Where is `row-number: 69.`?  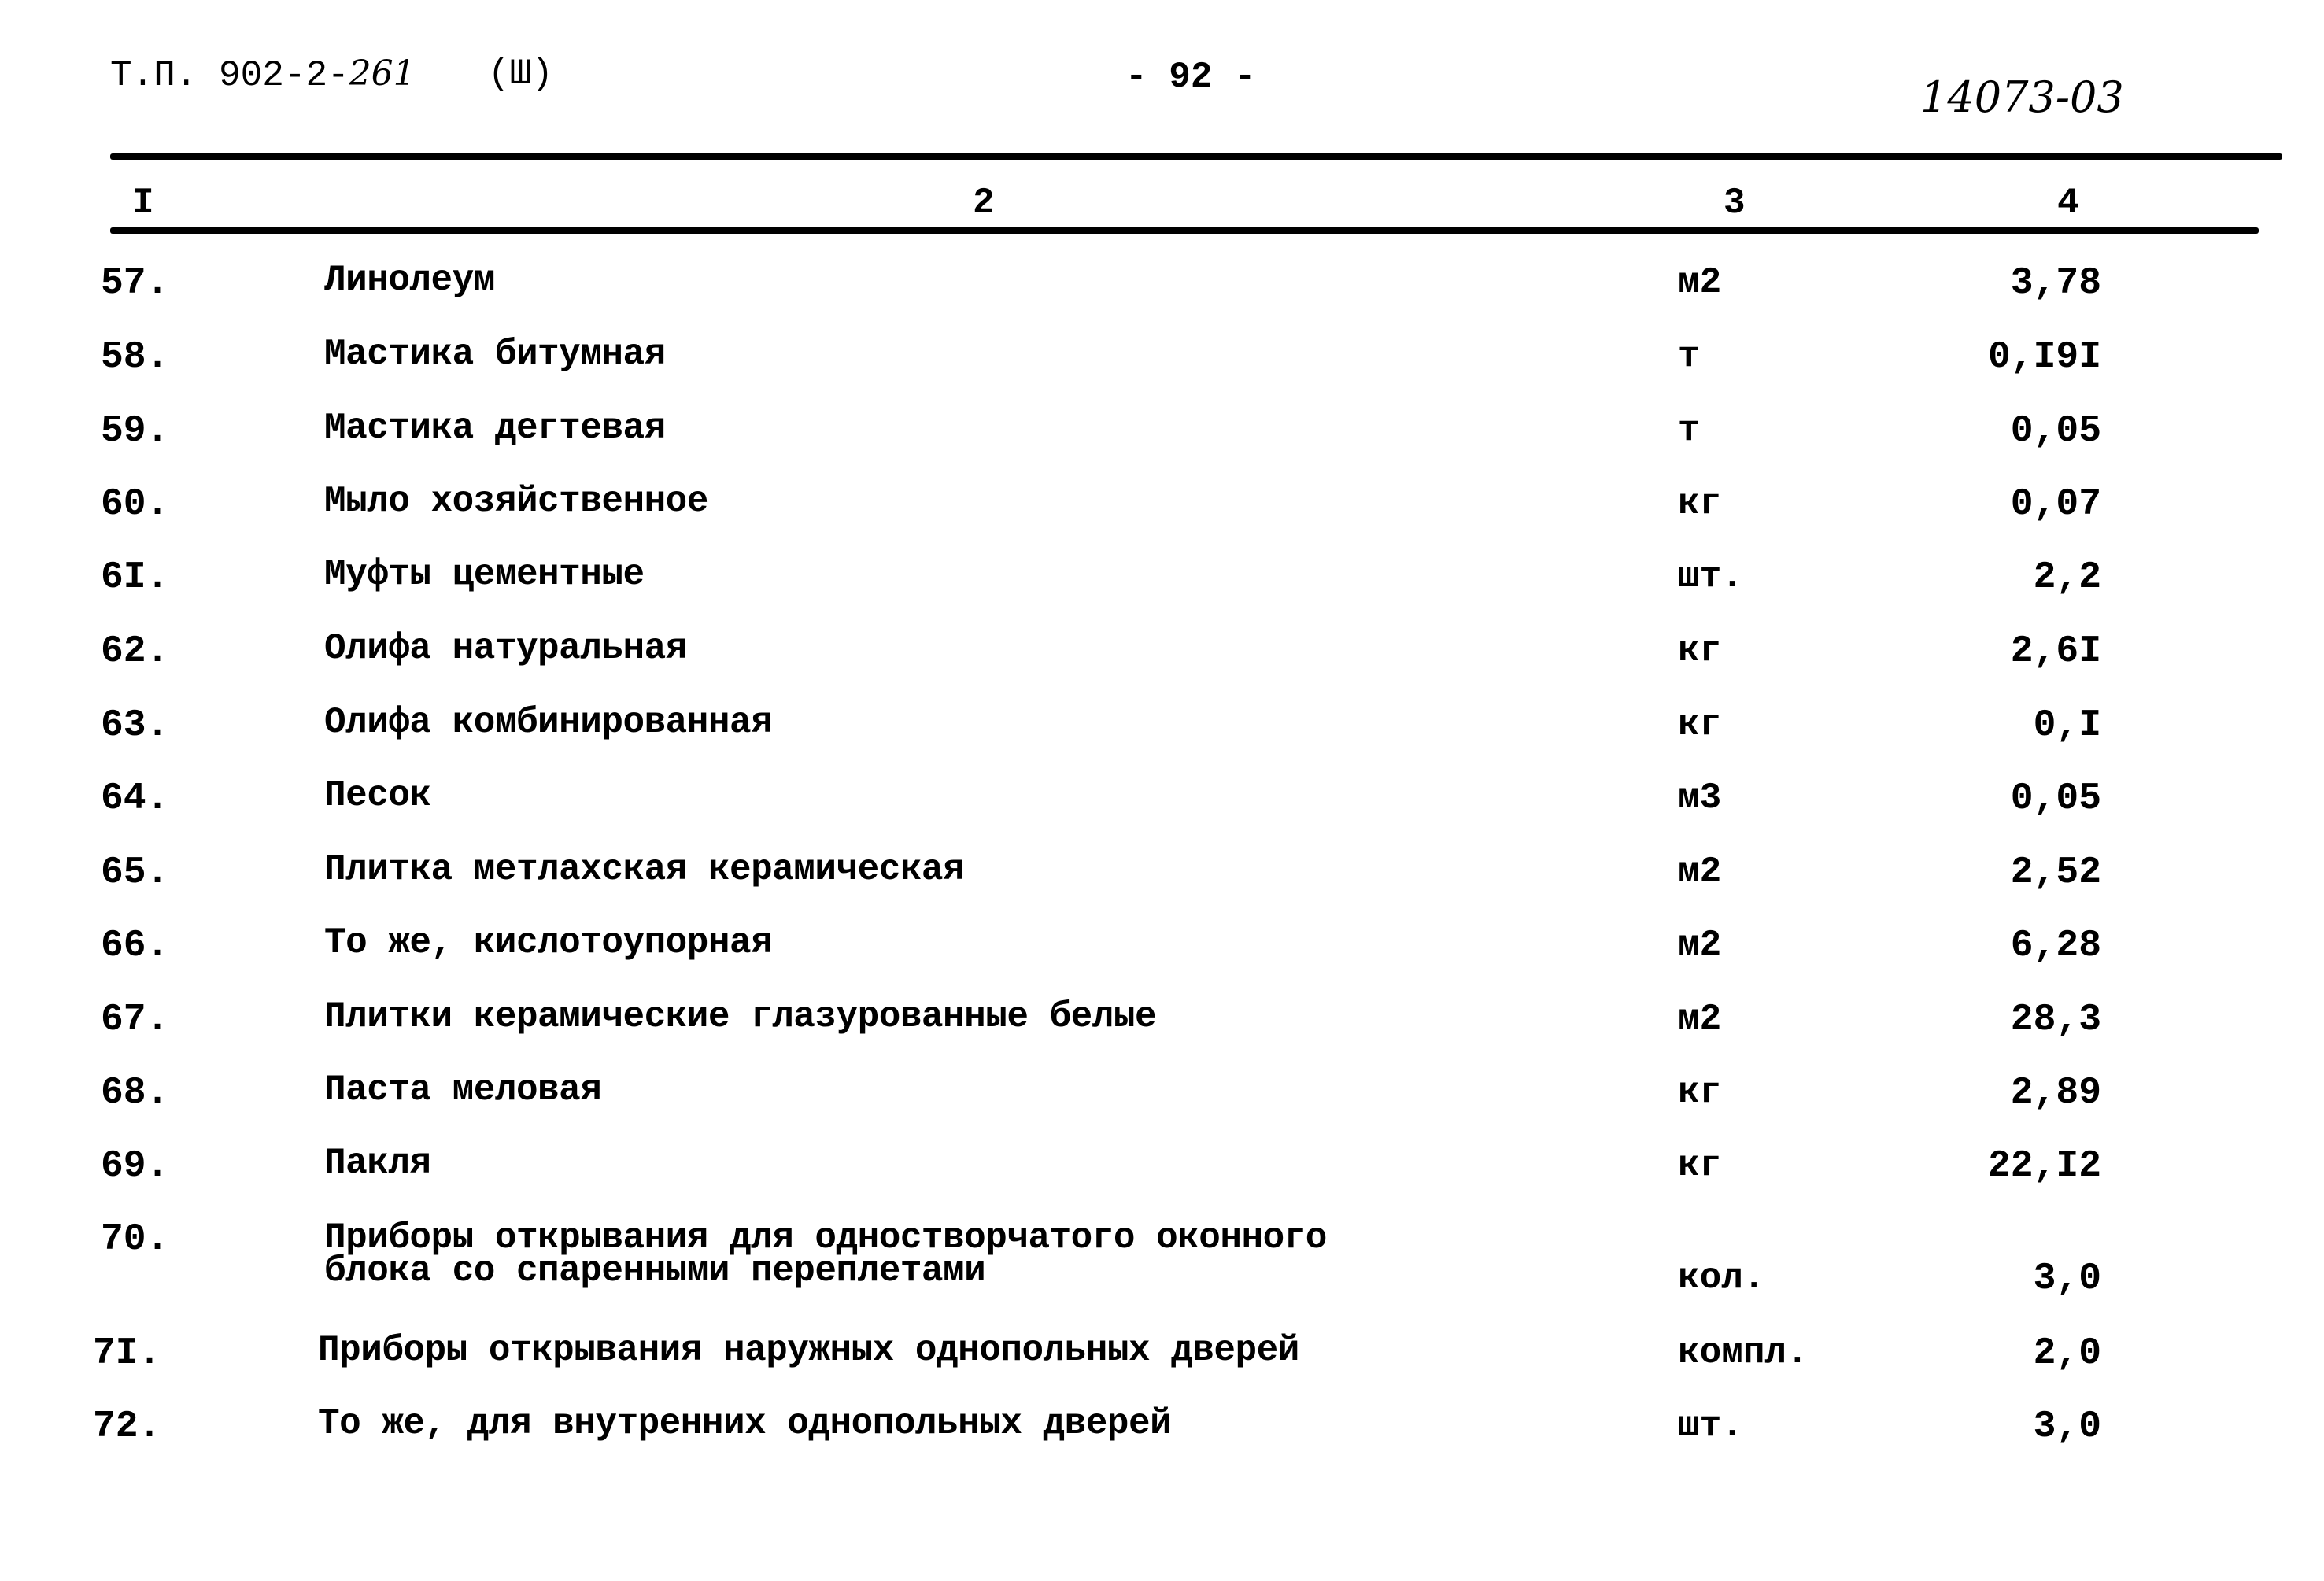
row-number: 69. is located at coordinates (135, 1166).